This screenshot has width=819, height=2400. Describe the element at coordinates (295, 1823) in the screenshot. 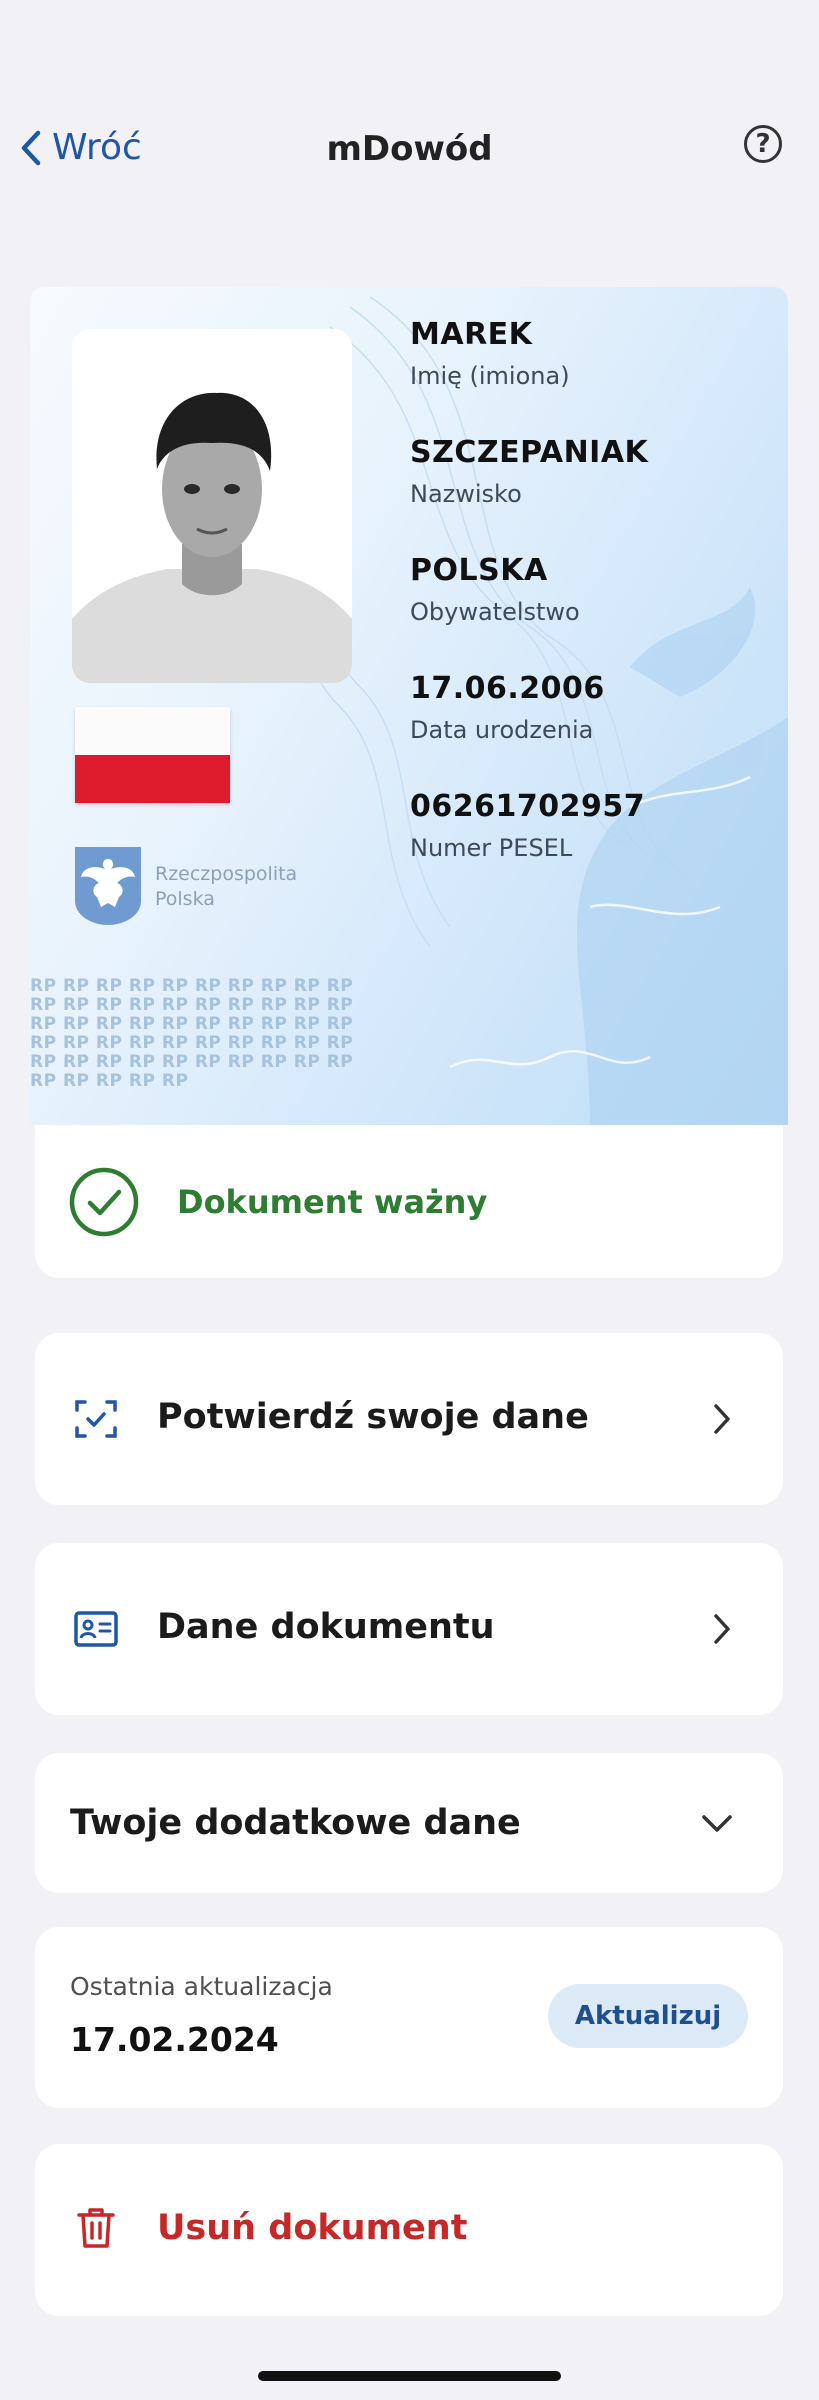

I see `additional-data-label: Twoje dodatkowe dane` at that location.